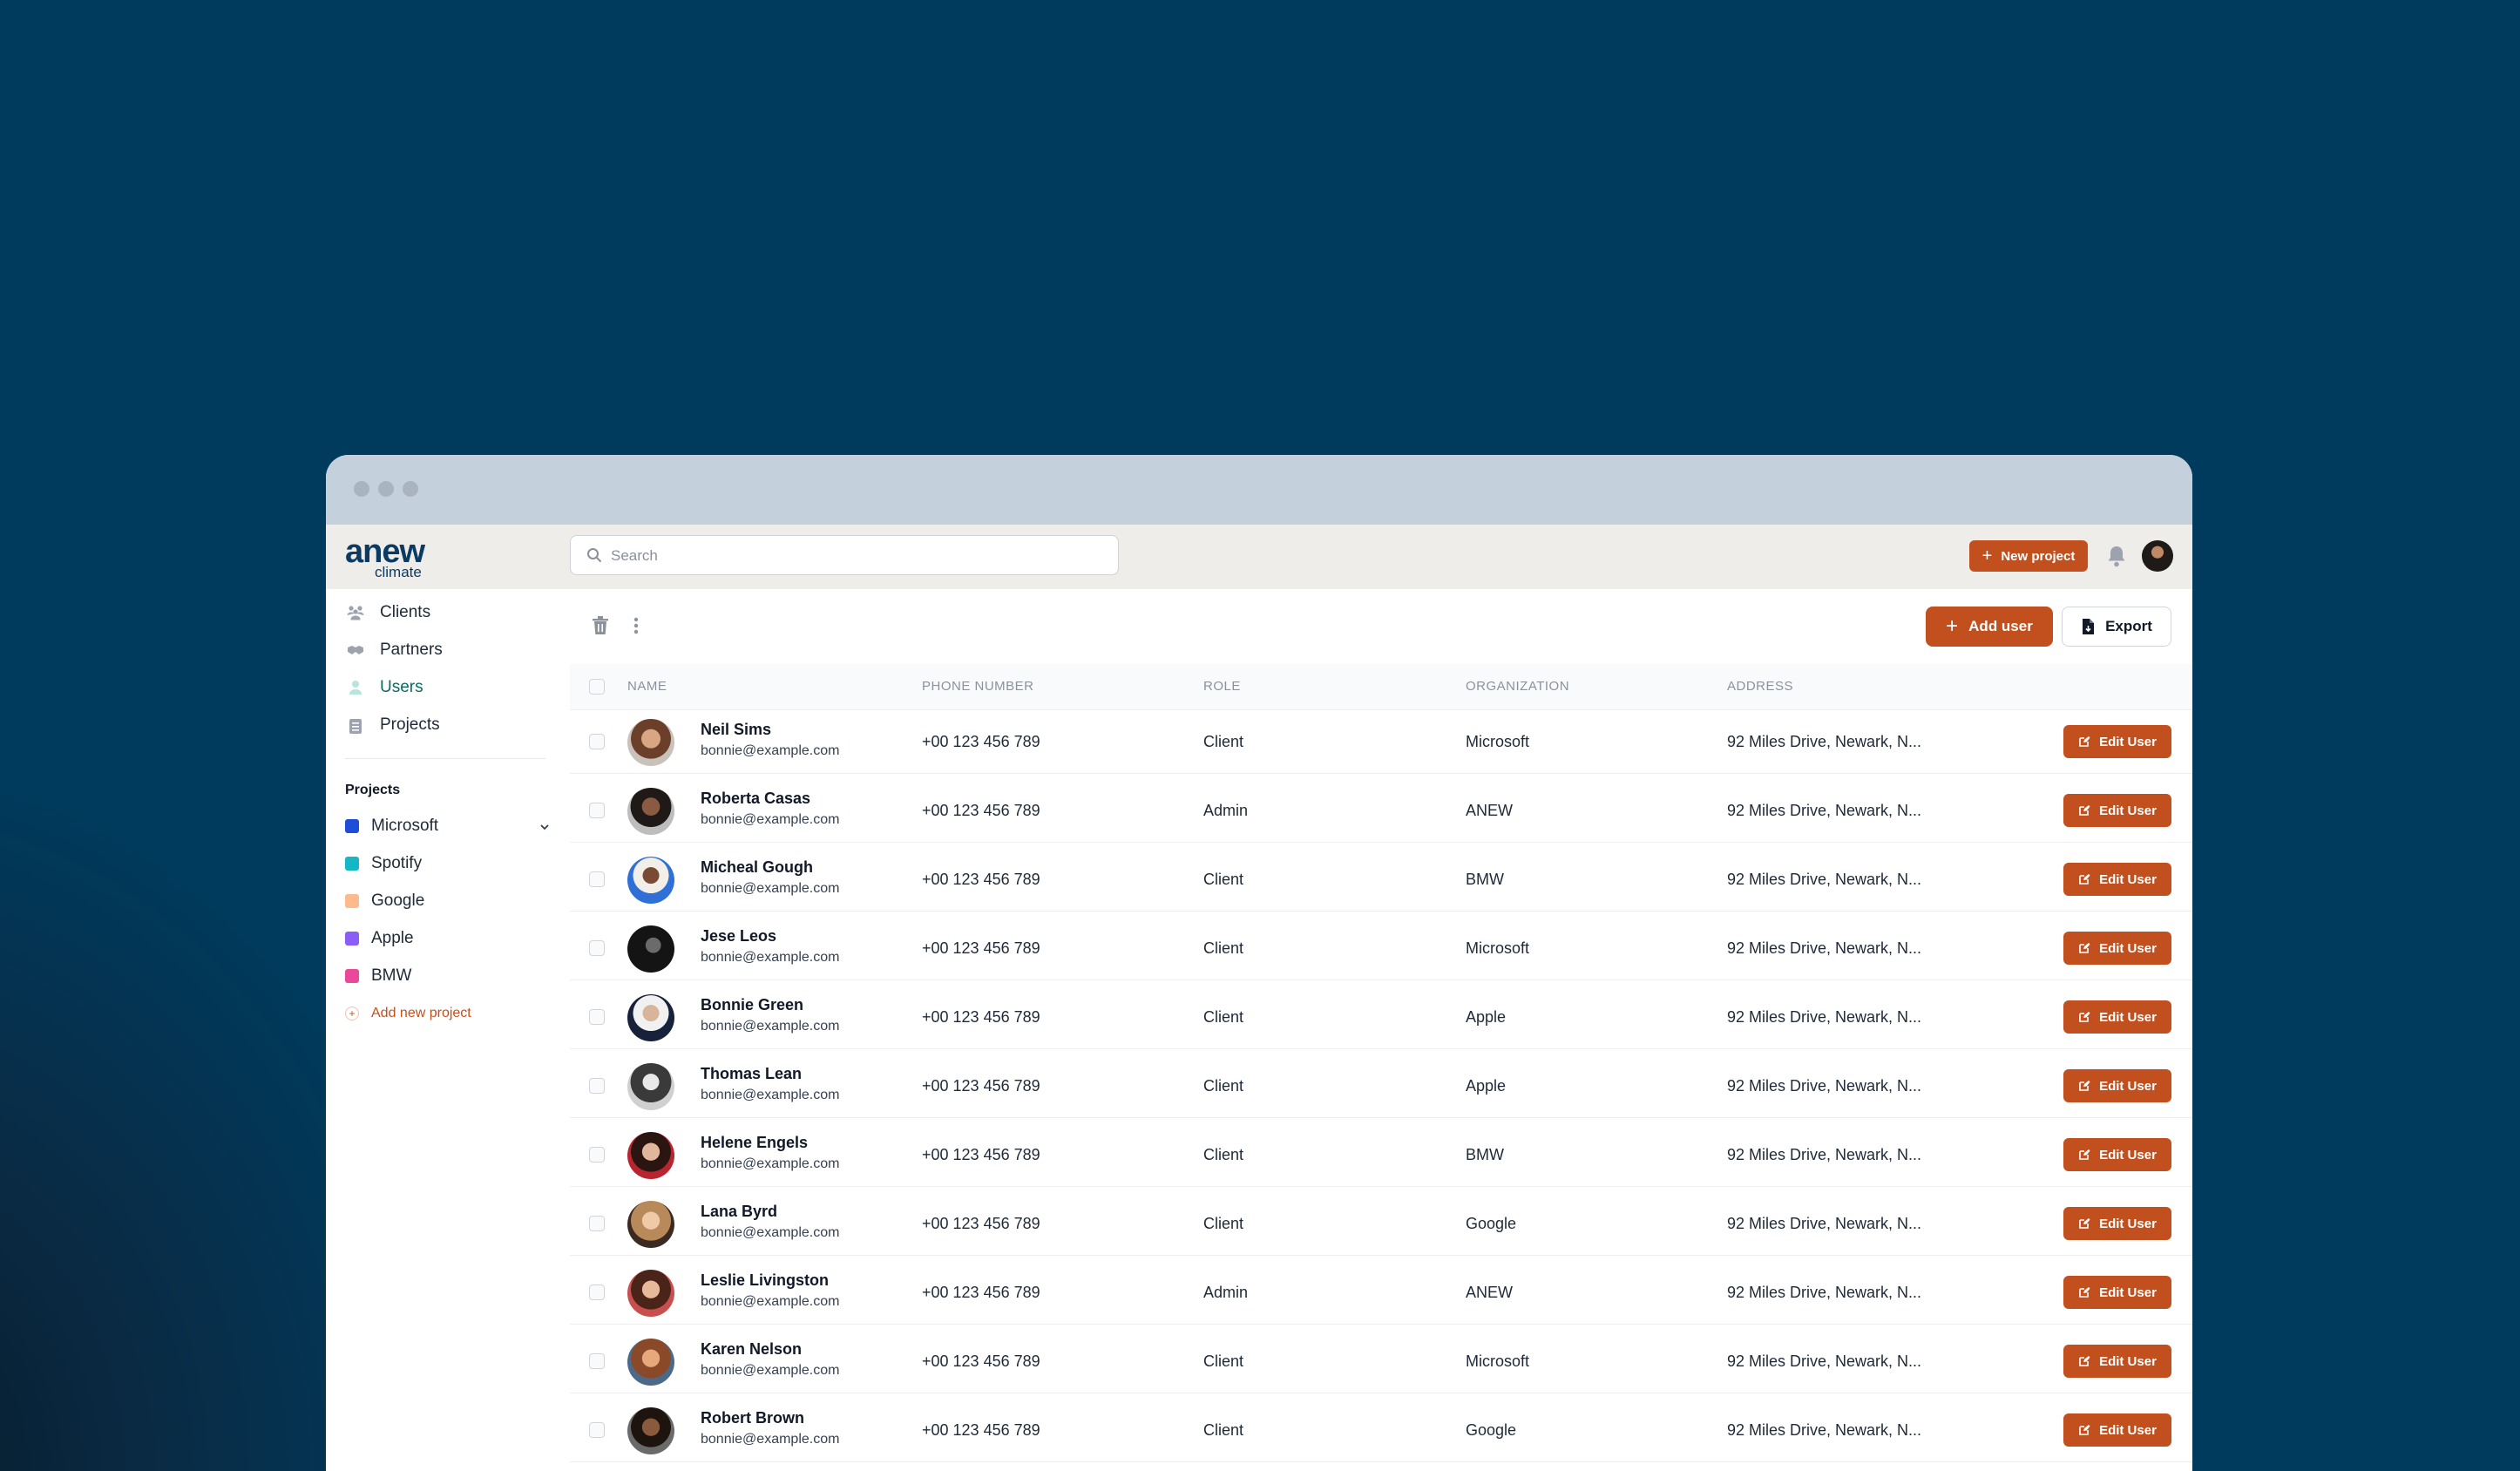  Describe the element at coordinates (408, 1013) in the screenshot. I see `add-new-project-link: + Add new project` at that location.